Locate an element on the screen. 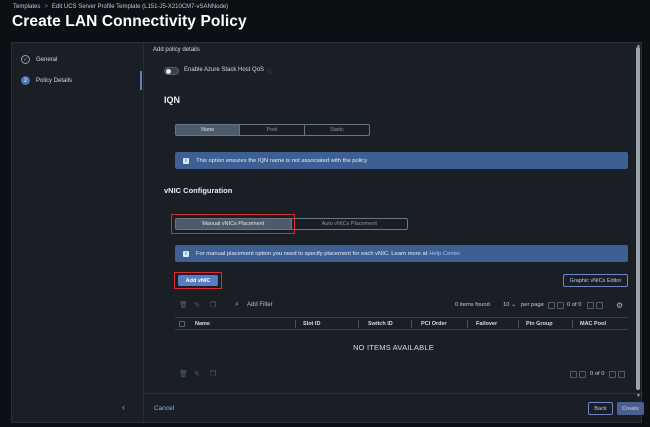 This screenshot has height=427, width=650. column-switch-id: Switch ID is located at coordinates (380, 324).